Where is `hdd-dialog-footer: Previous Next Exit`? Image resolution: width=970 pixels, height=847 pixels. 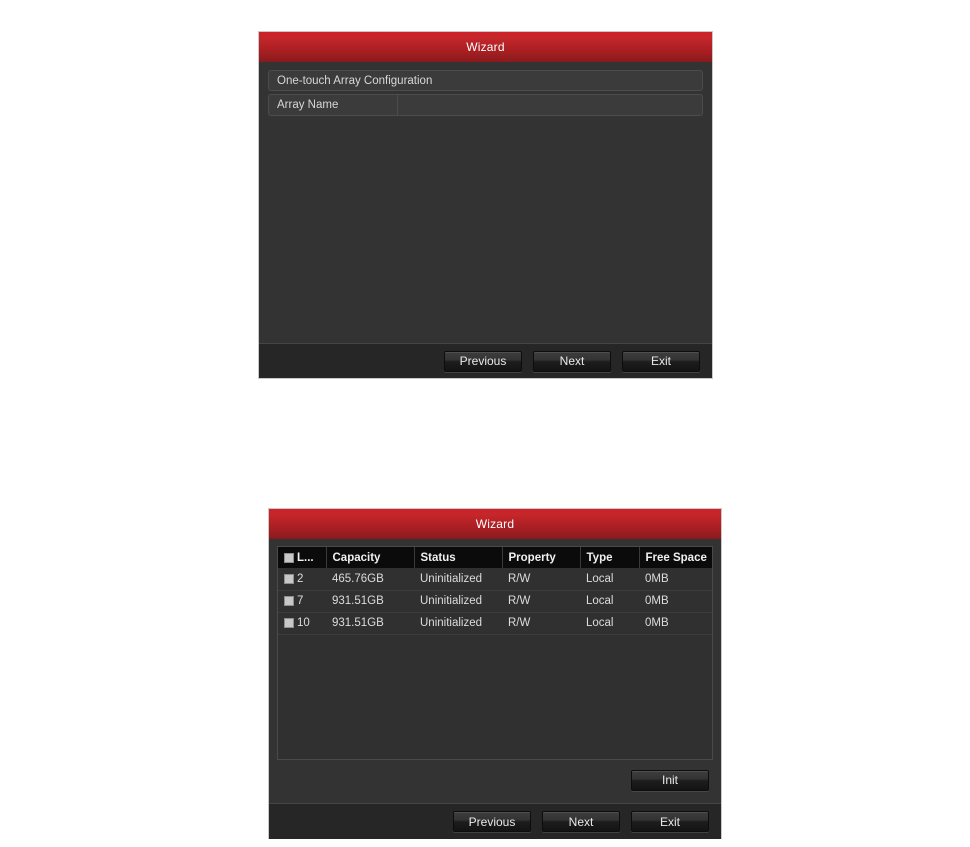
hdd-dialog-footer: Previous Next Exit is located at coordinates (495, 821).